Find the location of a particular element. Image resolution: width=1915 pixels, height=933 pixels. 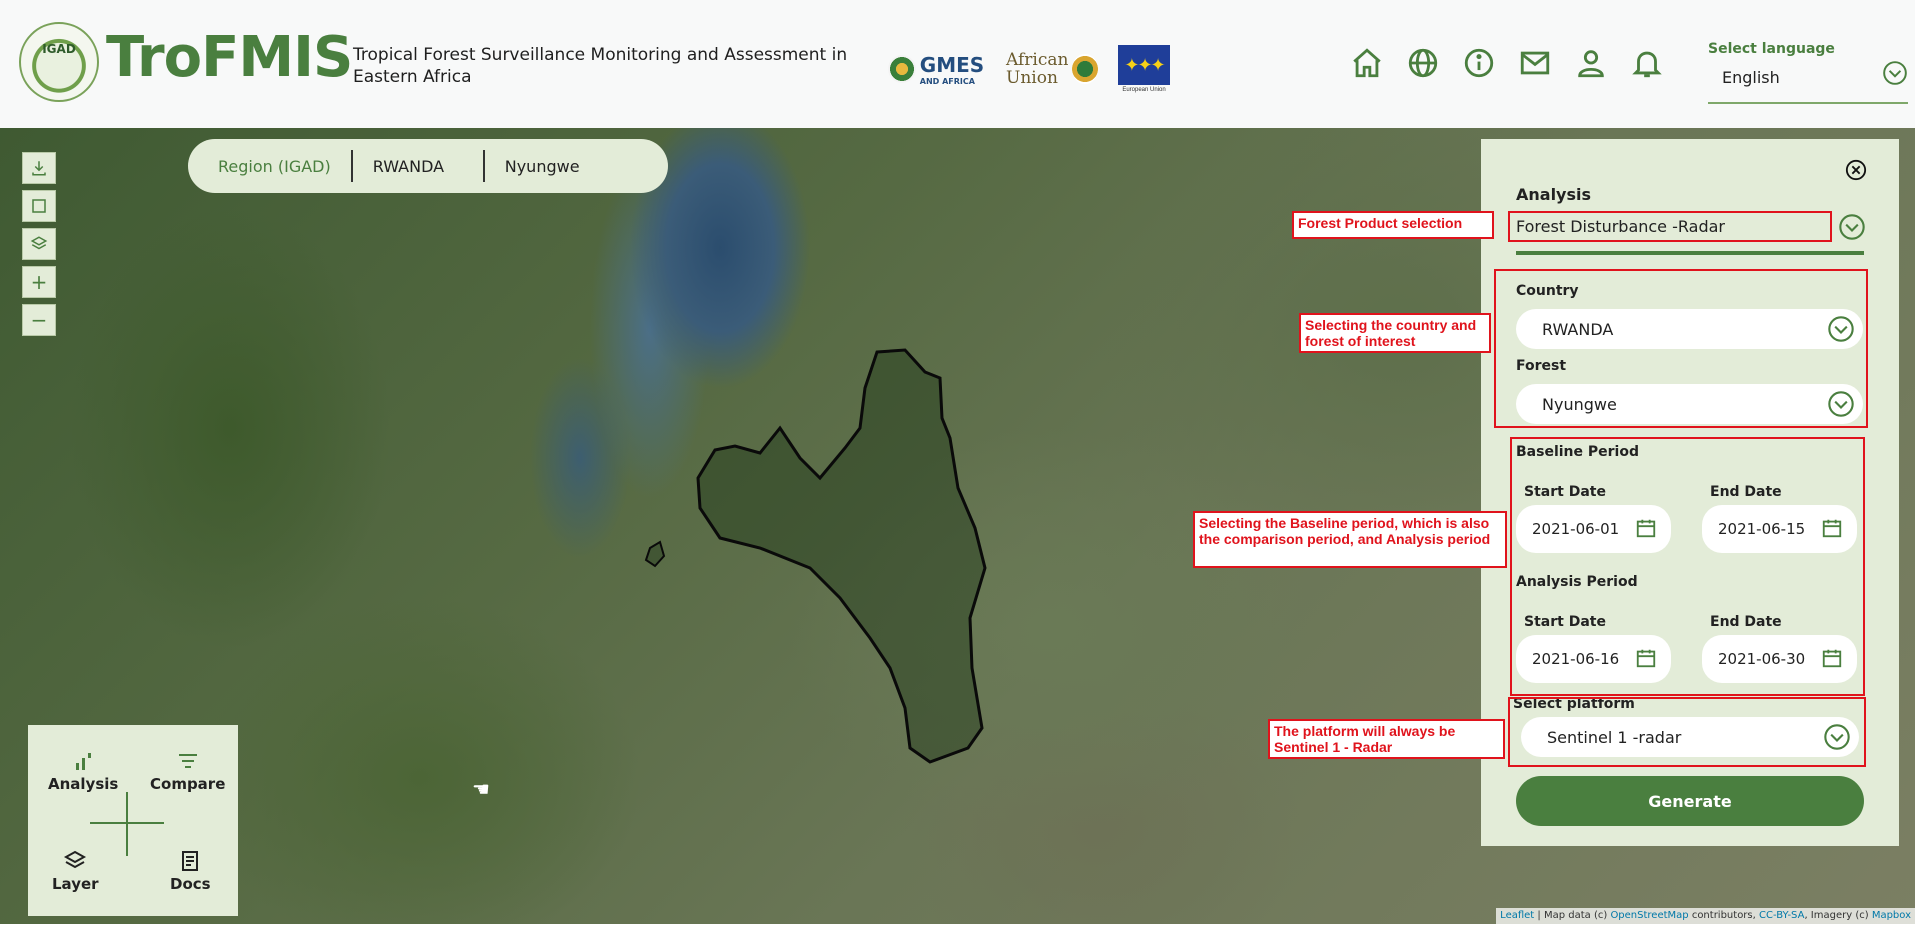

gmes-text: GMES is located at coordinates (952, 64).